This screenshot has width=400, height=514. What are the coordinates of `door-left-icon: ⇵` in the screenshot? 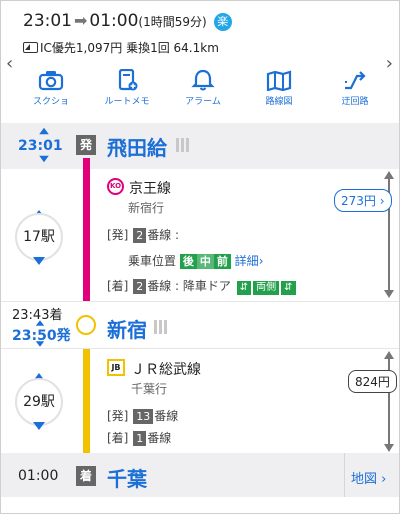 It's located at (244, 288).